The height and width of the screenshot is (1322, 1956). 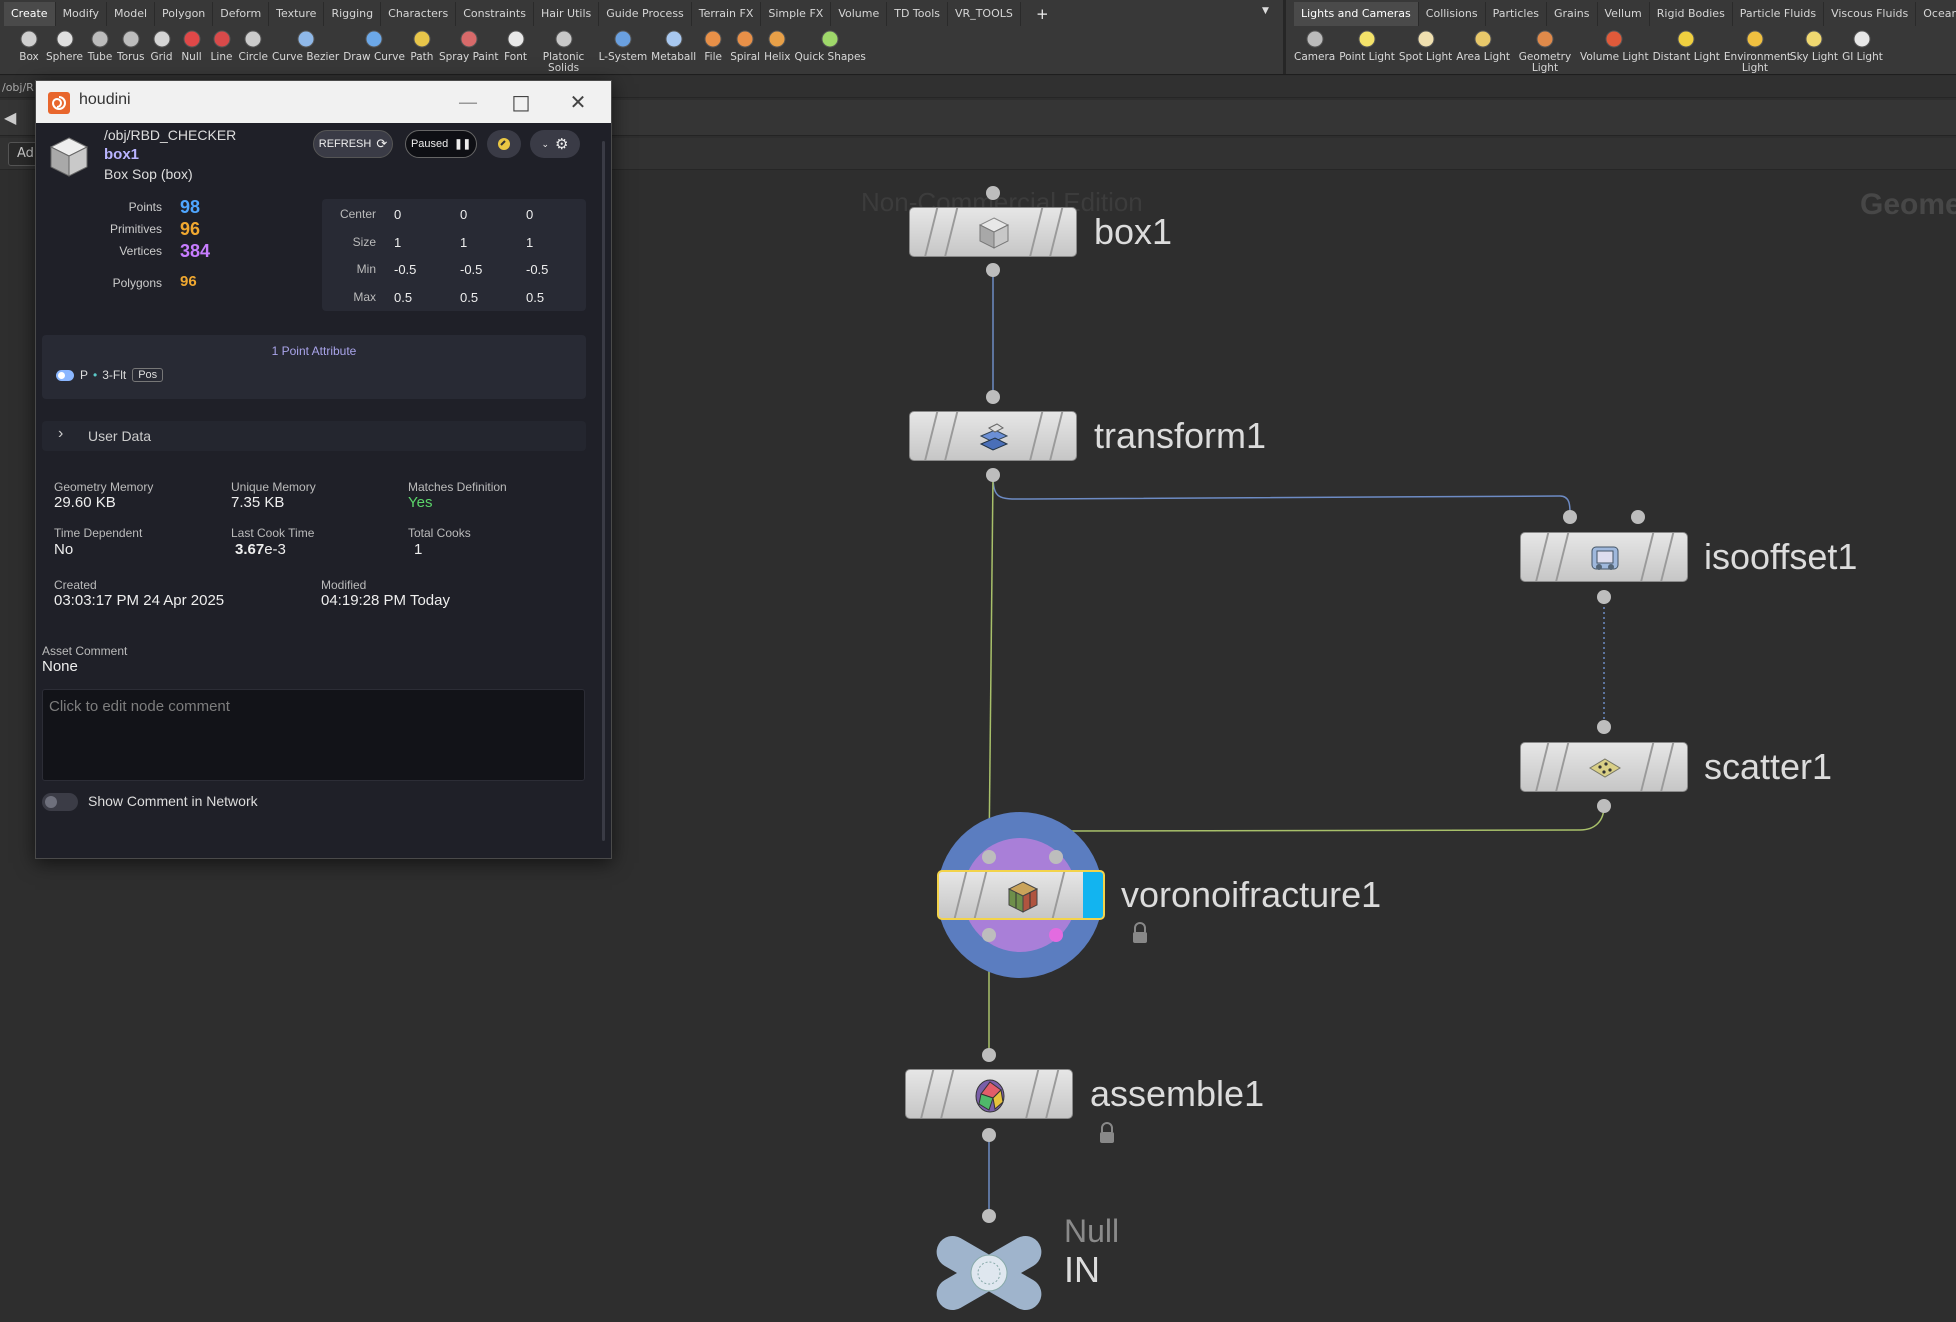 What do you see at coordinates (131, 14) in the screenshot?
I see `shelf-tab-model: Model` at bounding box center [131, 14].